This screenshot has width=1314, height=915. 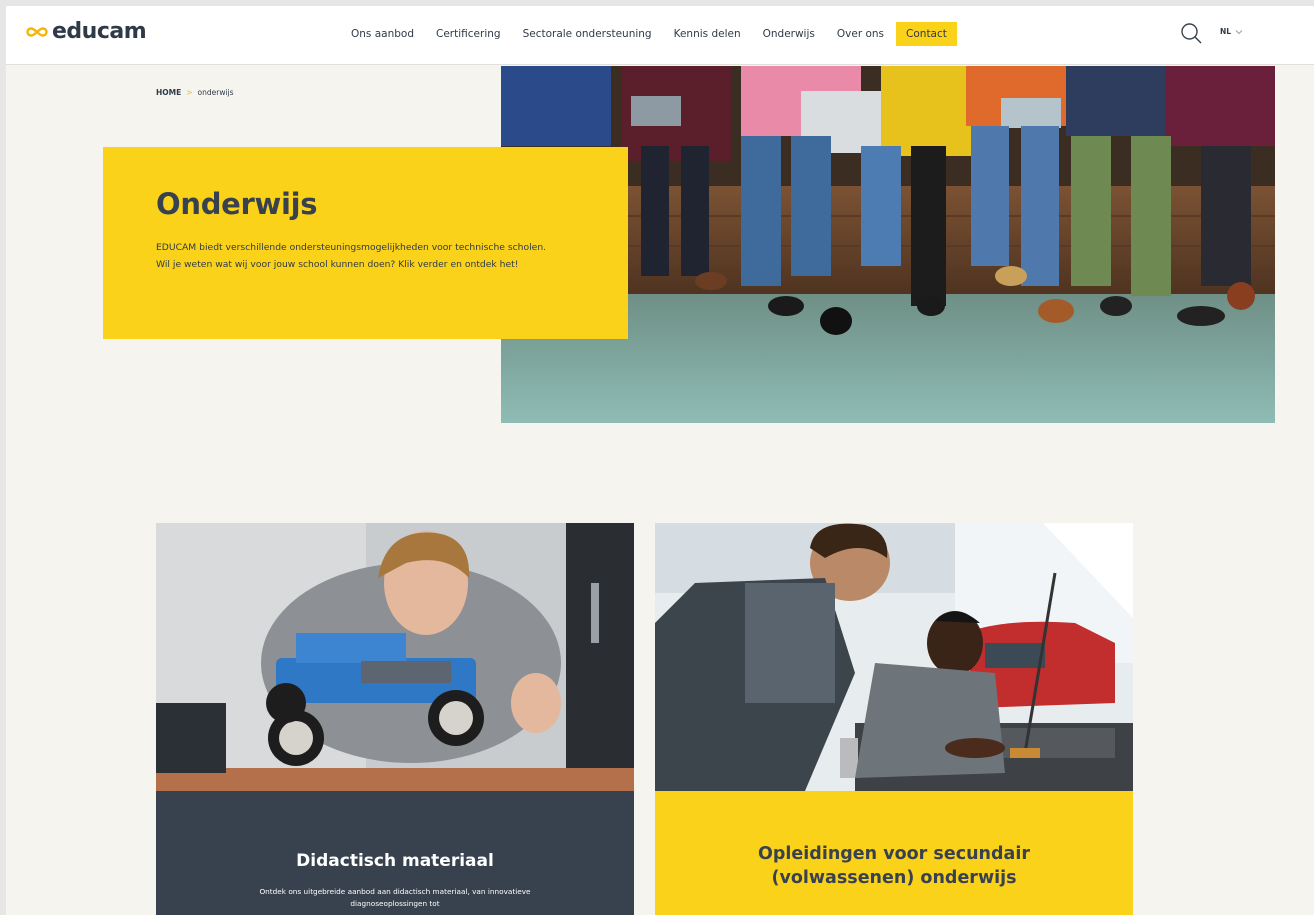 I want to click on card-title: Didactisch materiaal, so click(x=395, y=861).